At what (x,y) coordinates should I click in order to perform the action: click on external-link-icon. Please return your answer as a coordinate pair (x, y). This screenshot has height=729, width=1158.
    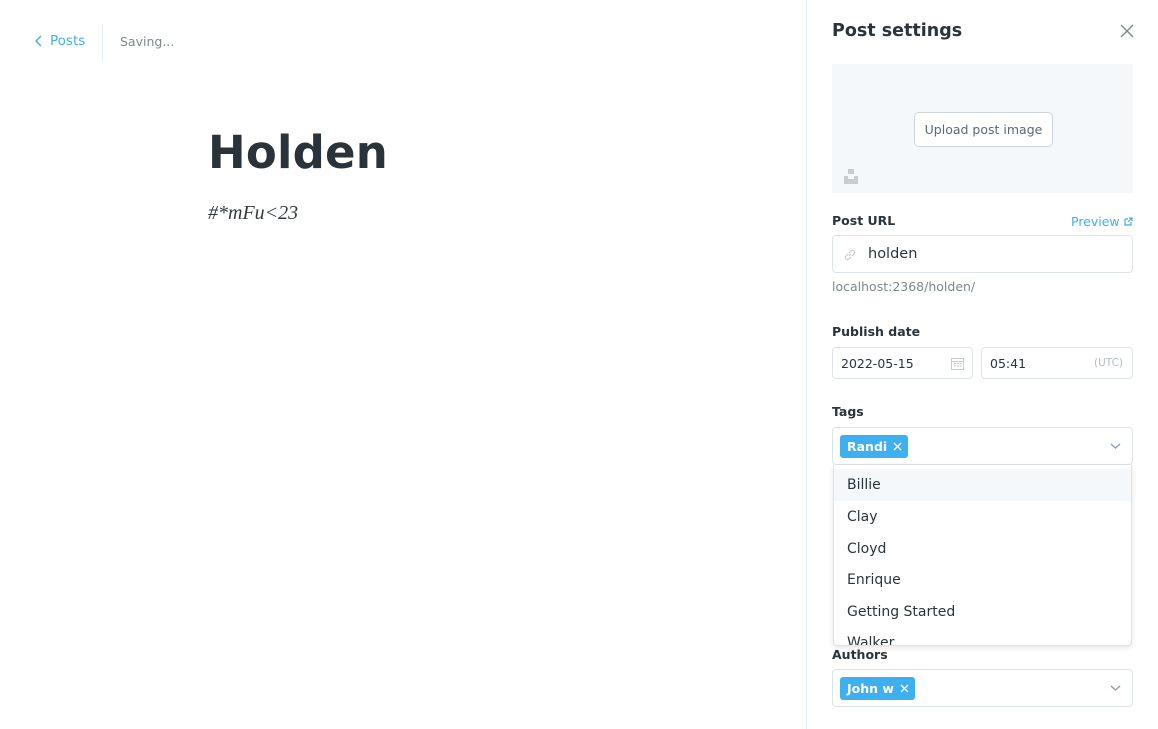
    Looking at the image, I should click on (1128, 221).